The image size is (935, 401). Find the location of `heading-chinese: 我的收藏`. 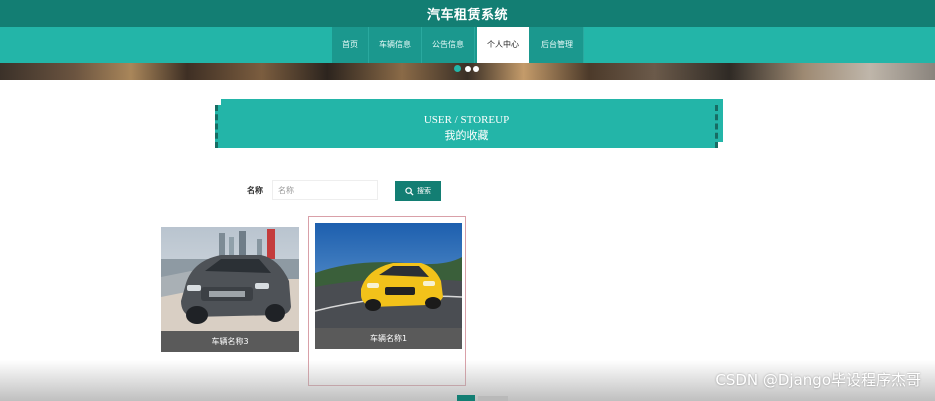

heading-chinese: 我的收藏 is located at coordinates (466, 135).